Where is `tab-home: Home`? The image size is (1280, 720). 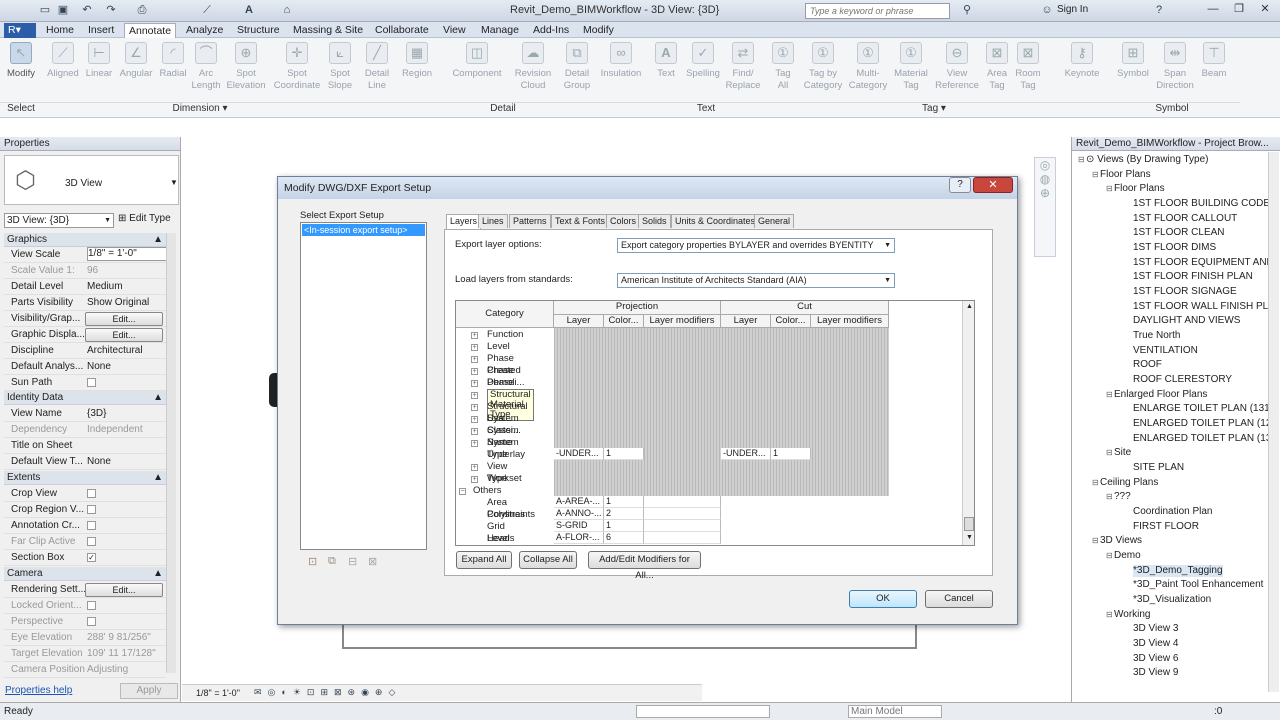 tab-home: Home is located at coordinates (60, 30).